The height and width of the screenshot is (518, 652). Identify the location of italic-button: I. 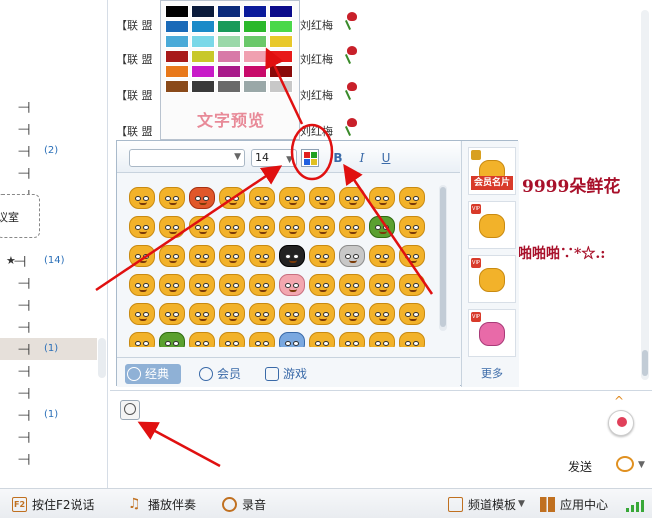
(362, 158).